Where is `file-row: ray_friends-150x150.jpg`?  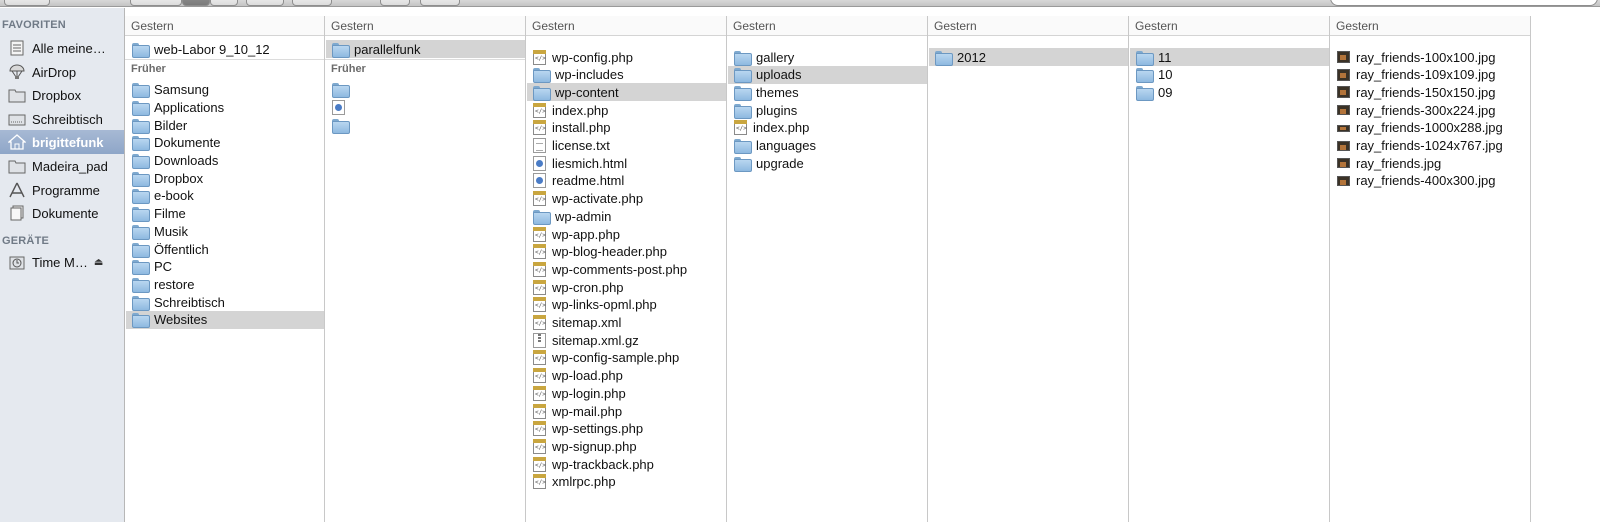
file-row: ray_friends-150x150.jpg is located at coordinates (1430, 92).